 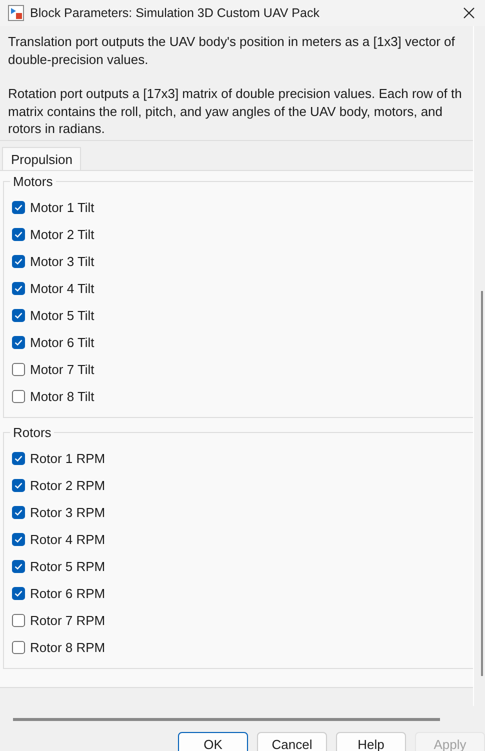 What do you see at coordinates (175, 13) in the screenshot?
I see `window-title: Block Parameters: Simulation 3D Custom UAV Pack` at bounding box center [175, 13].